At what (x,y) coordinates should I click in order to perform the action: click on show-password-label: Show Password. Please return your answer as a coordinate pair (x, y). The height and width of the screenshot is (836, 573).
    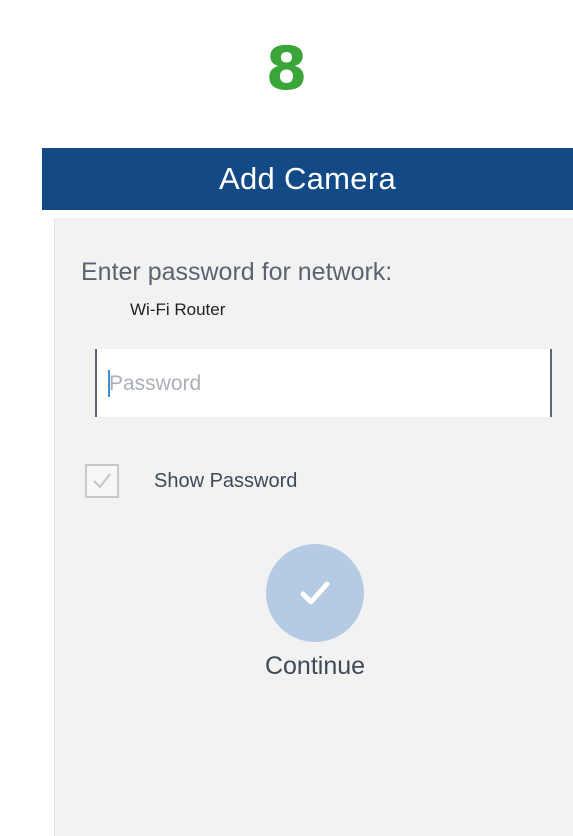
    Looking at the image, I should click on (225, 481).